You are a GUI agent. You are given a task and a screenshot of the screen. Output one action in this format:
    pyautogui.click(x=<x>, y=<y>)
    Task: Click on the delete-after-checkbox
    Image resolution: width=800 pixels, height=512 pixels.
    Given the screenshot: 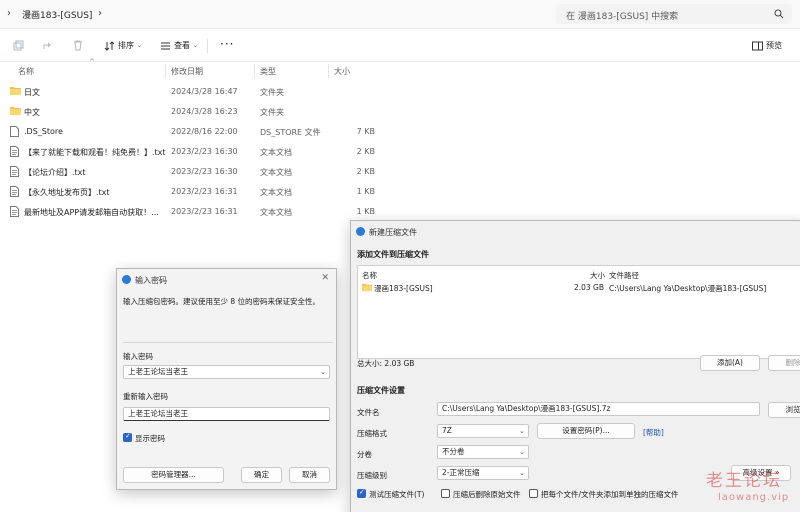 What is the action you would take?
    pyautogui.click(x=445, y=493)
    